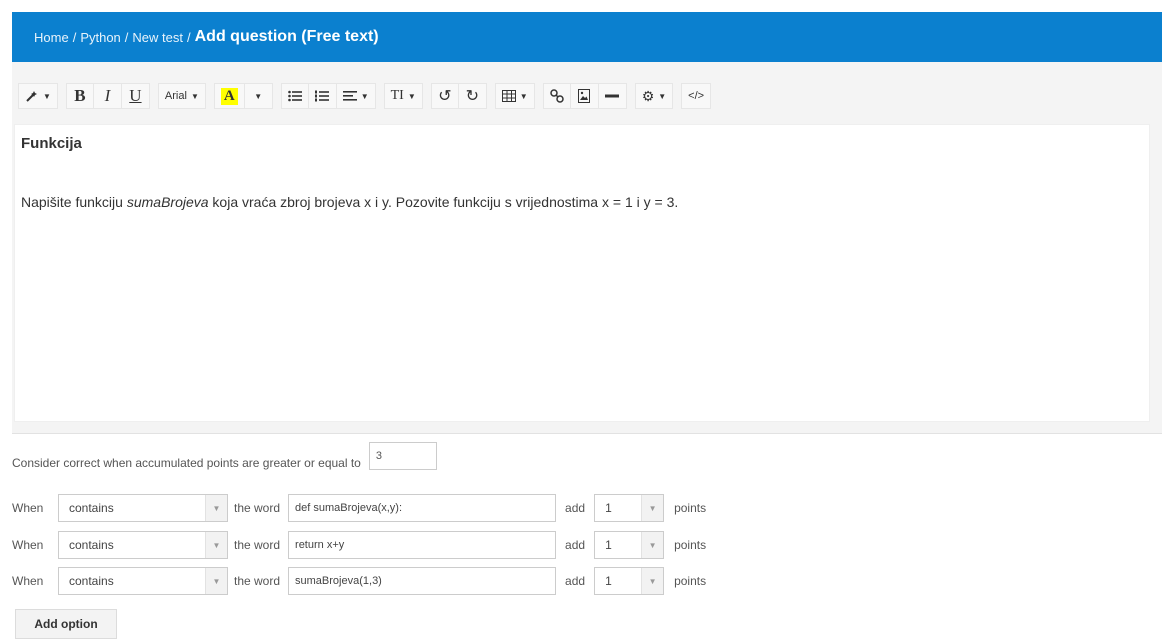 This screenshot has width=1162, height=639. I want to click on add-option-button: Add option, so click(66, 624).